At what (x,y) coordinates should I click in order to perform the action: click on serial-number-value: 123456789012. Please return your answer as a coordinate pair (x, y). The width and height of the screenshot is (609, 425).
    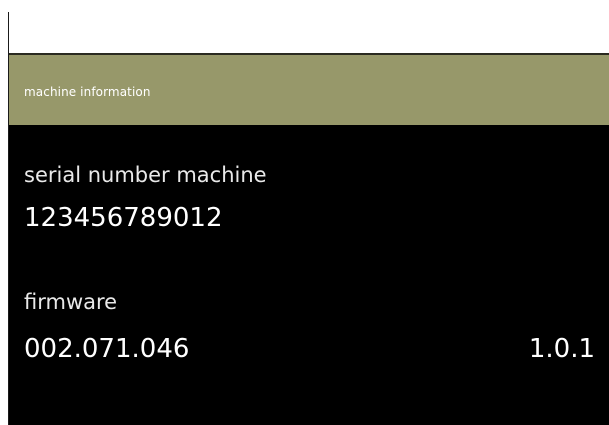
    Looking at the image, I should click on (123, 218).